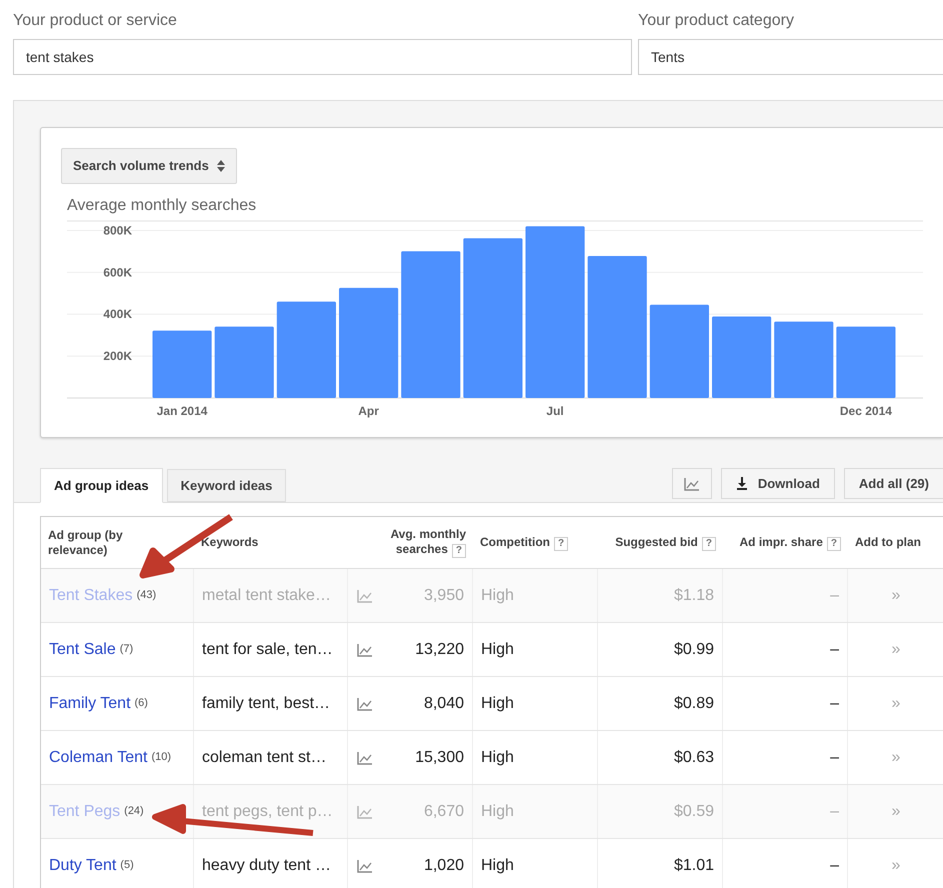 The width and height of the screenshot is (943, 888). I want to click on field-label: Your product or service, so click(95, 21).